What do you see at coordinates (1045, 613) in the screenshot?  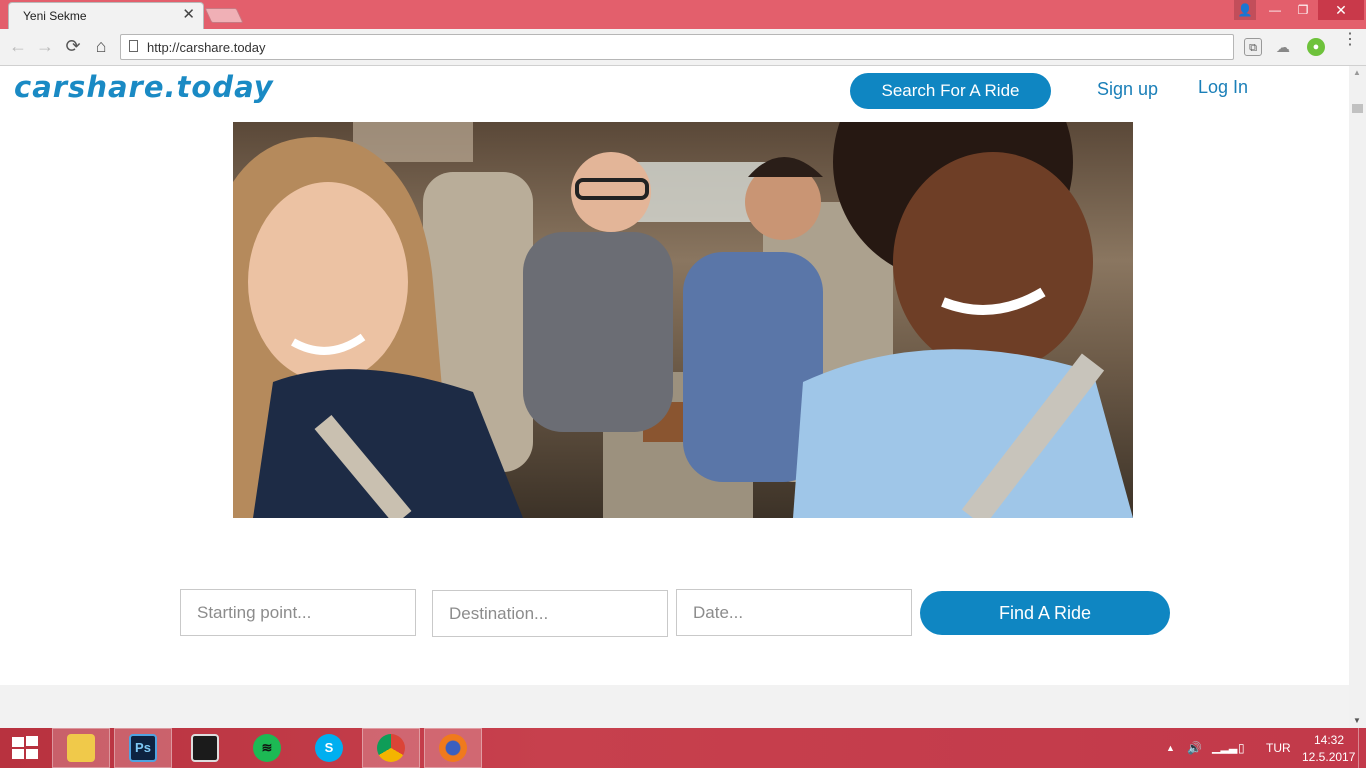 I see `find-ride-button: Find A Ride` at bounding box center [1045, 613].